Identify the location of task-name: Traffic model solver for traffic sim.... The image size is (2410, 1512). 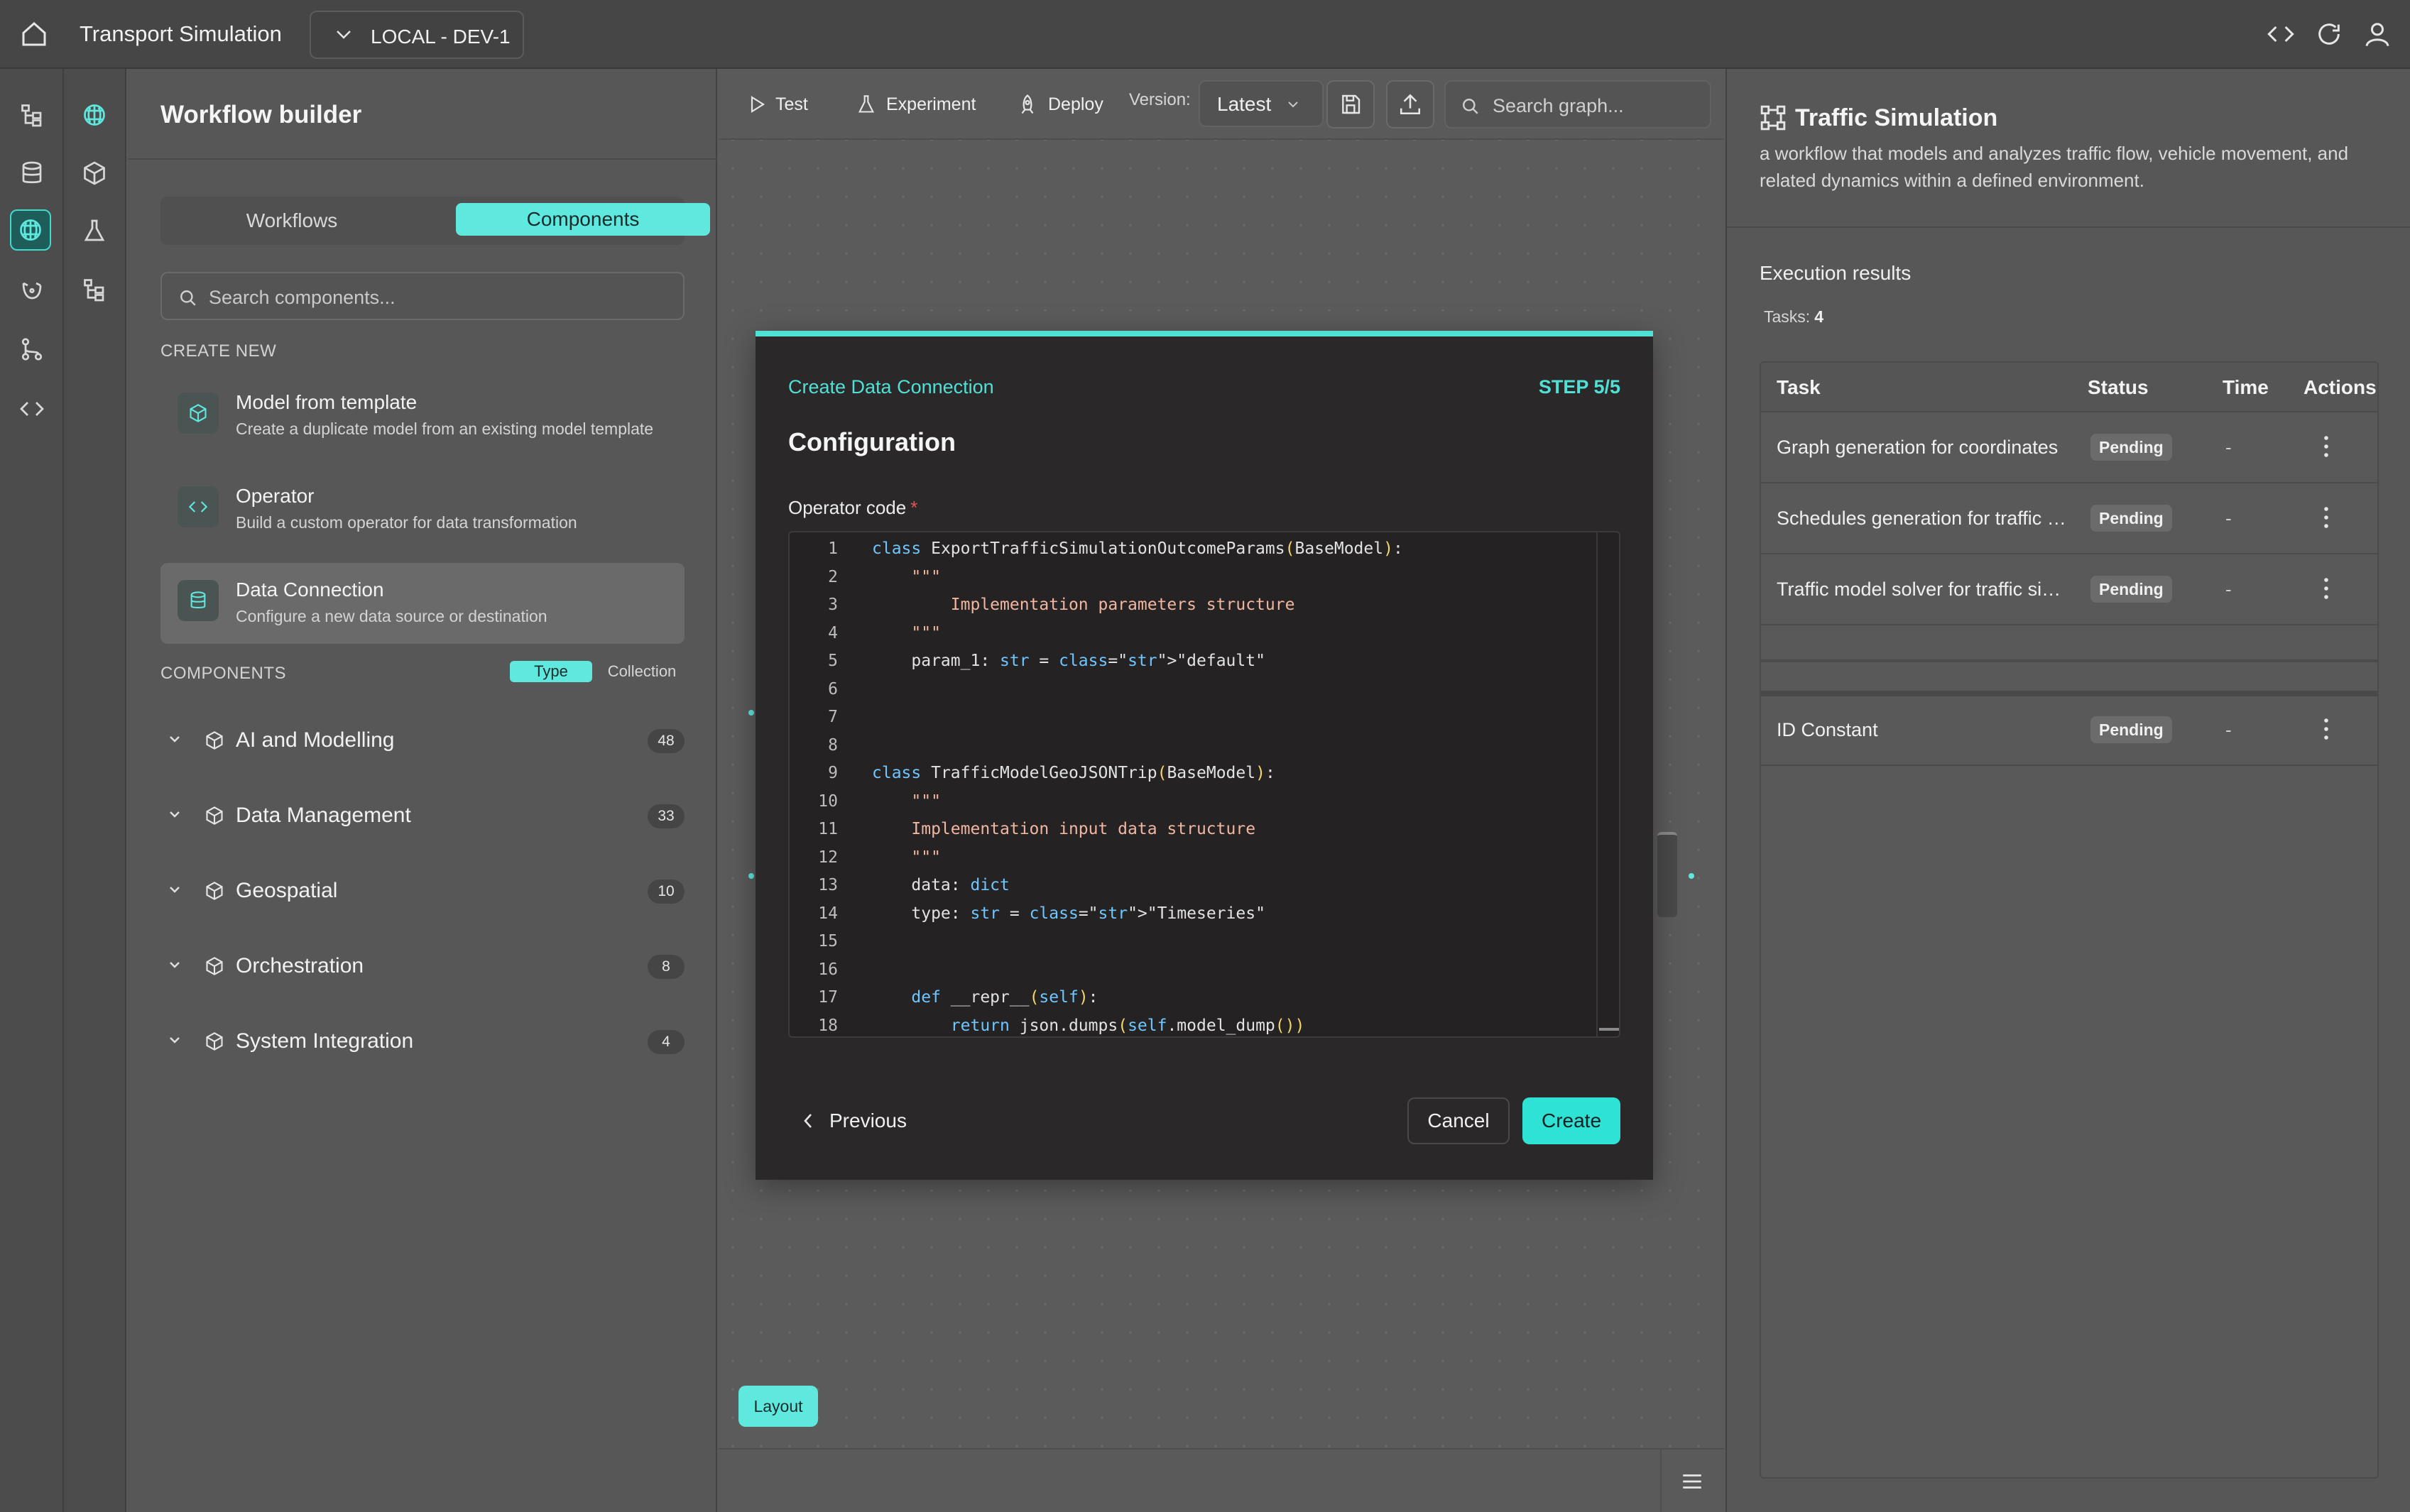
(1922, 590).